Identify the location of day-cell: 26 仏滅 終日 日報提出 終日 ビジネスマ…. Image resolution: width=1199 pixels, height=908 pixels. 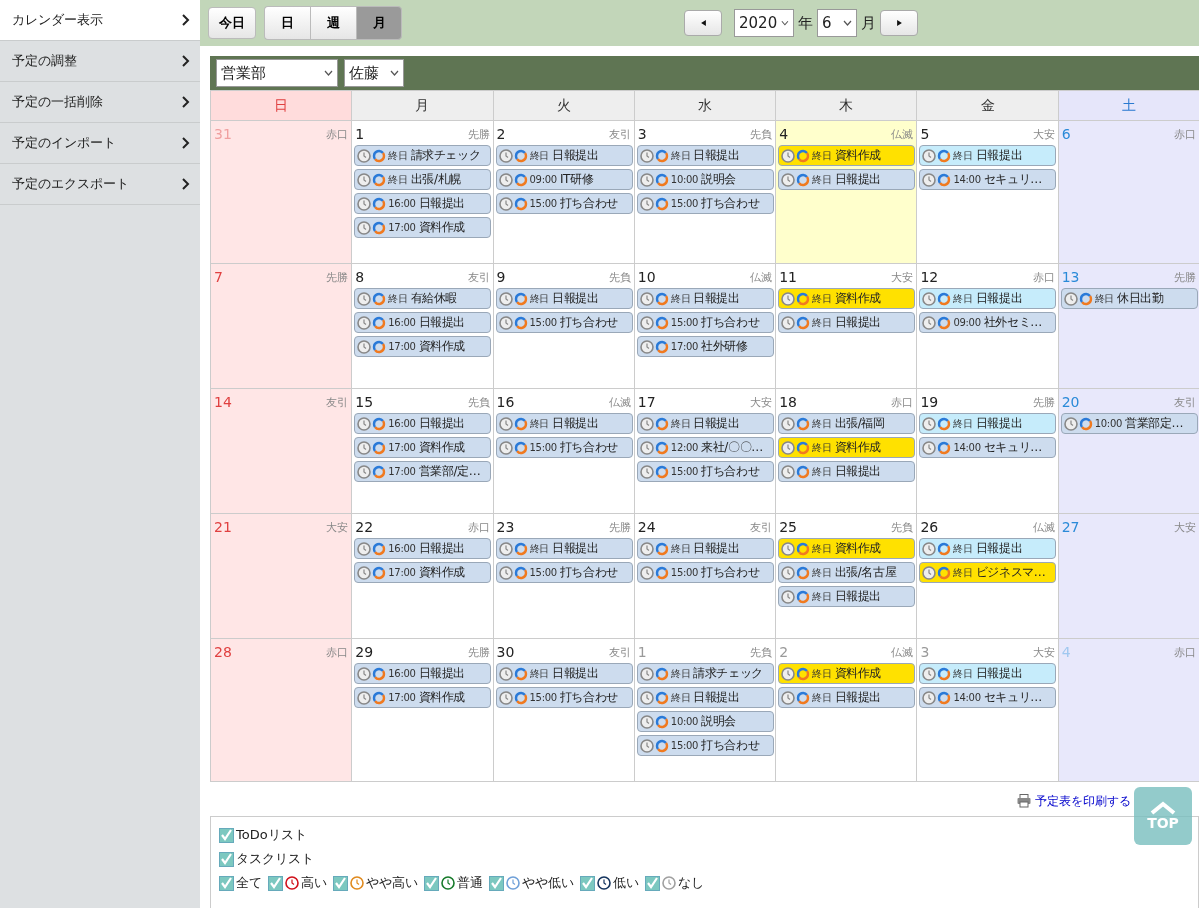
(987, 576).